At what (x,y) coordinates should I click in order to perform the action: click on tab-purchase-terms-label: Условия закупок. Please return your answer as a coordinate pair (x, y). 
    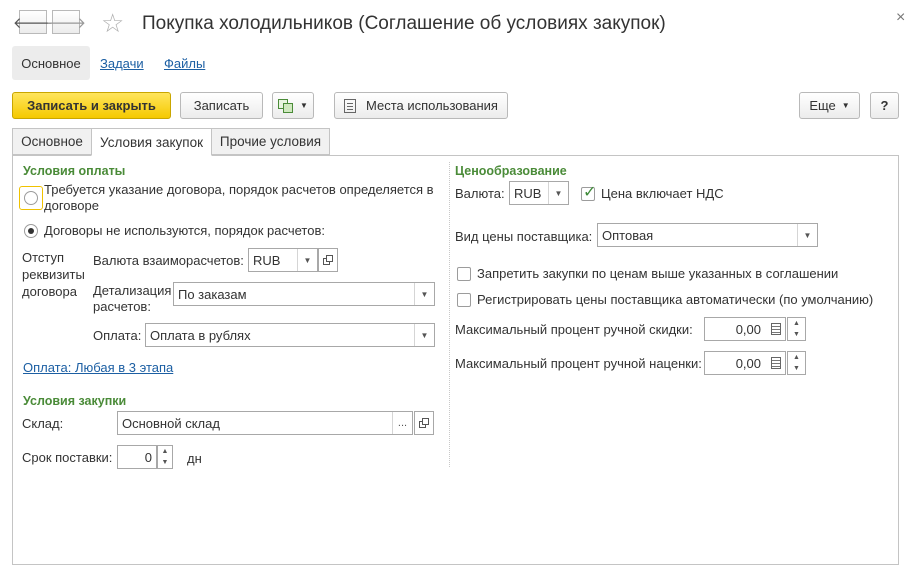
    Looking at the image, I should click on (151, 142).